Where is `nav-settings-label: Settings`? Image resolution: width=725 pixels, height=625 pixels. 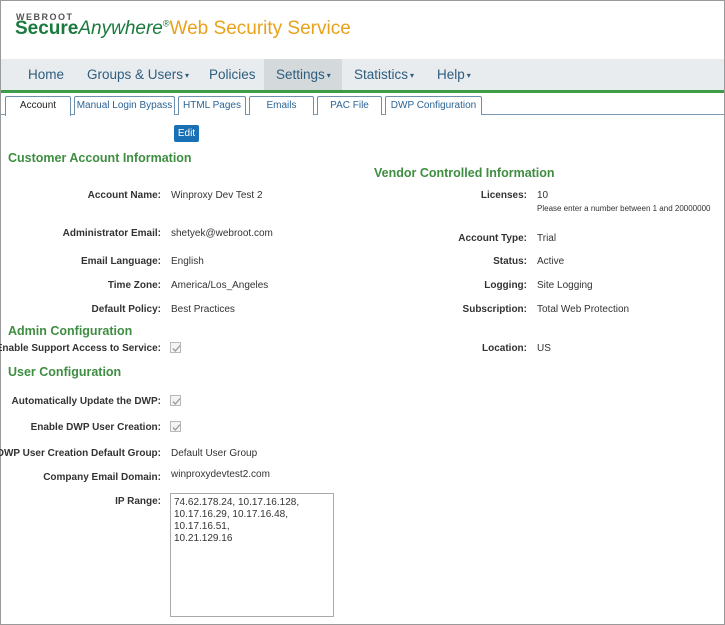 nav-settings-label: Settings is located at coordinates (300, 74).